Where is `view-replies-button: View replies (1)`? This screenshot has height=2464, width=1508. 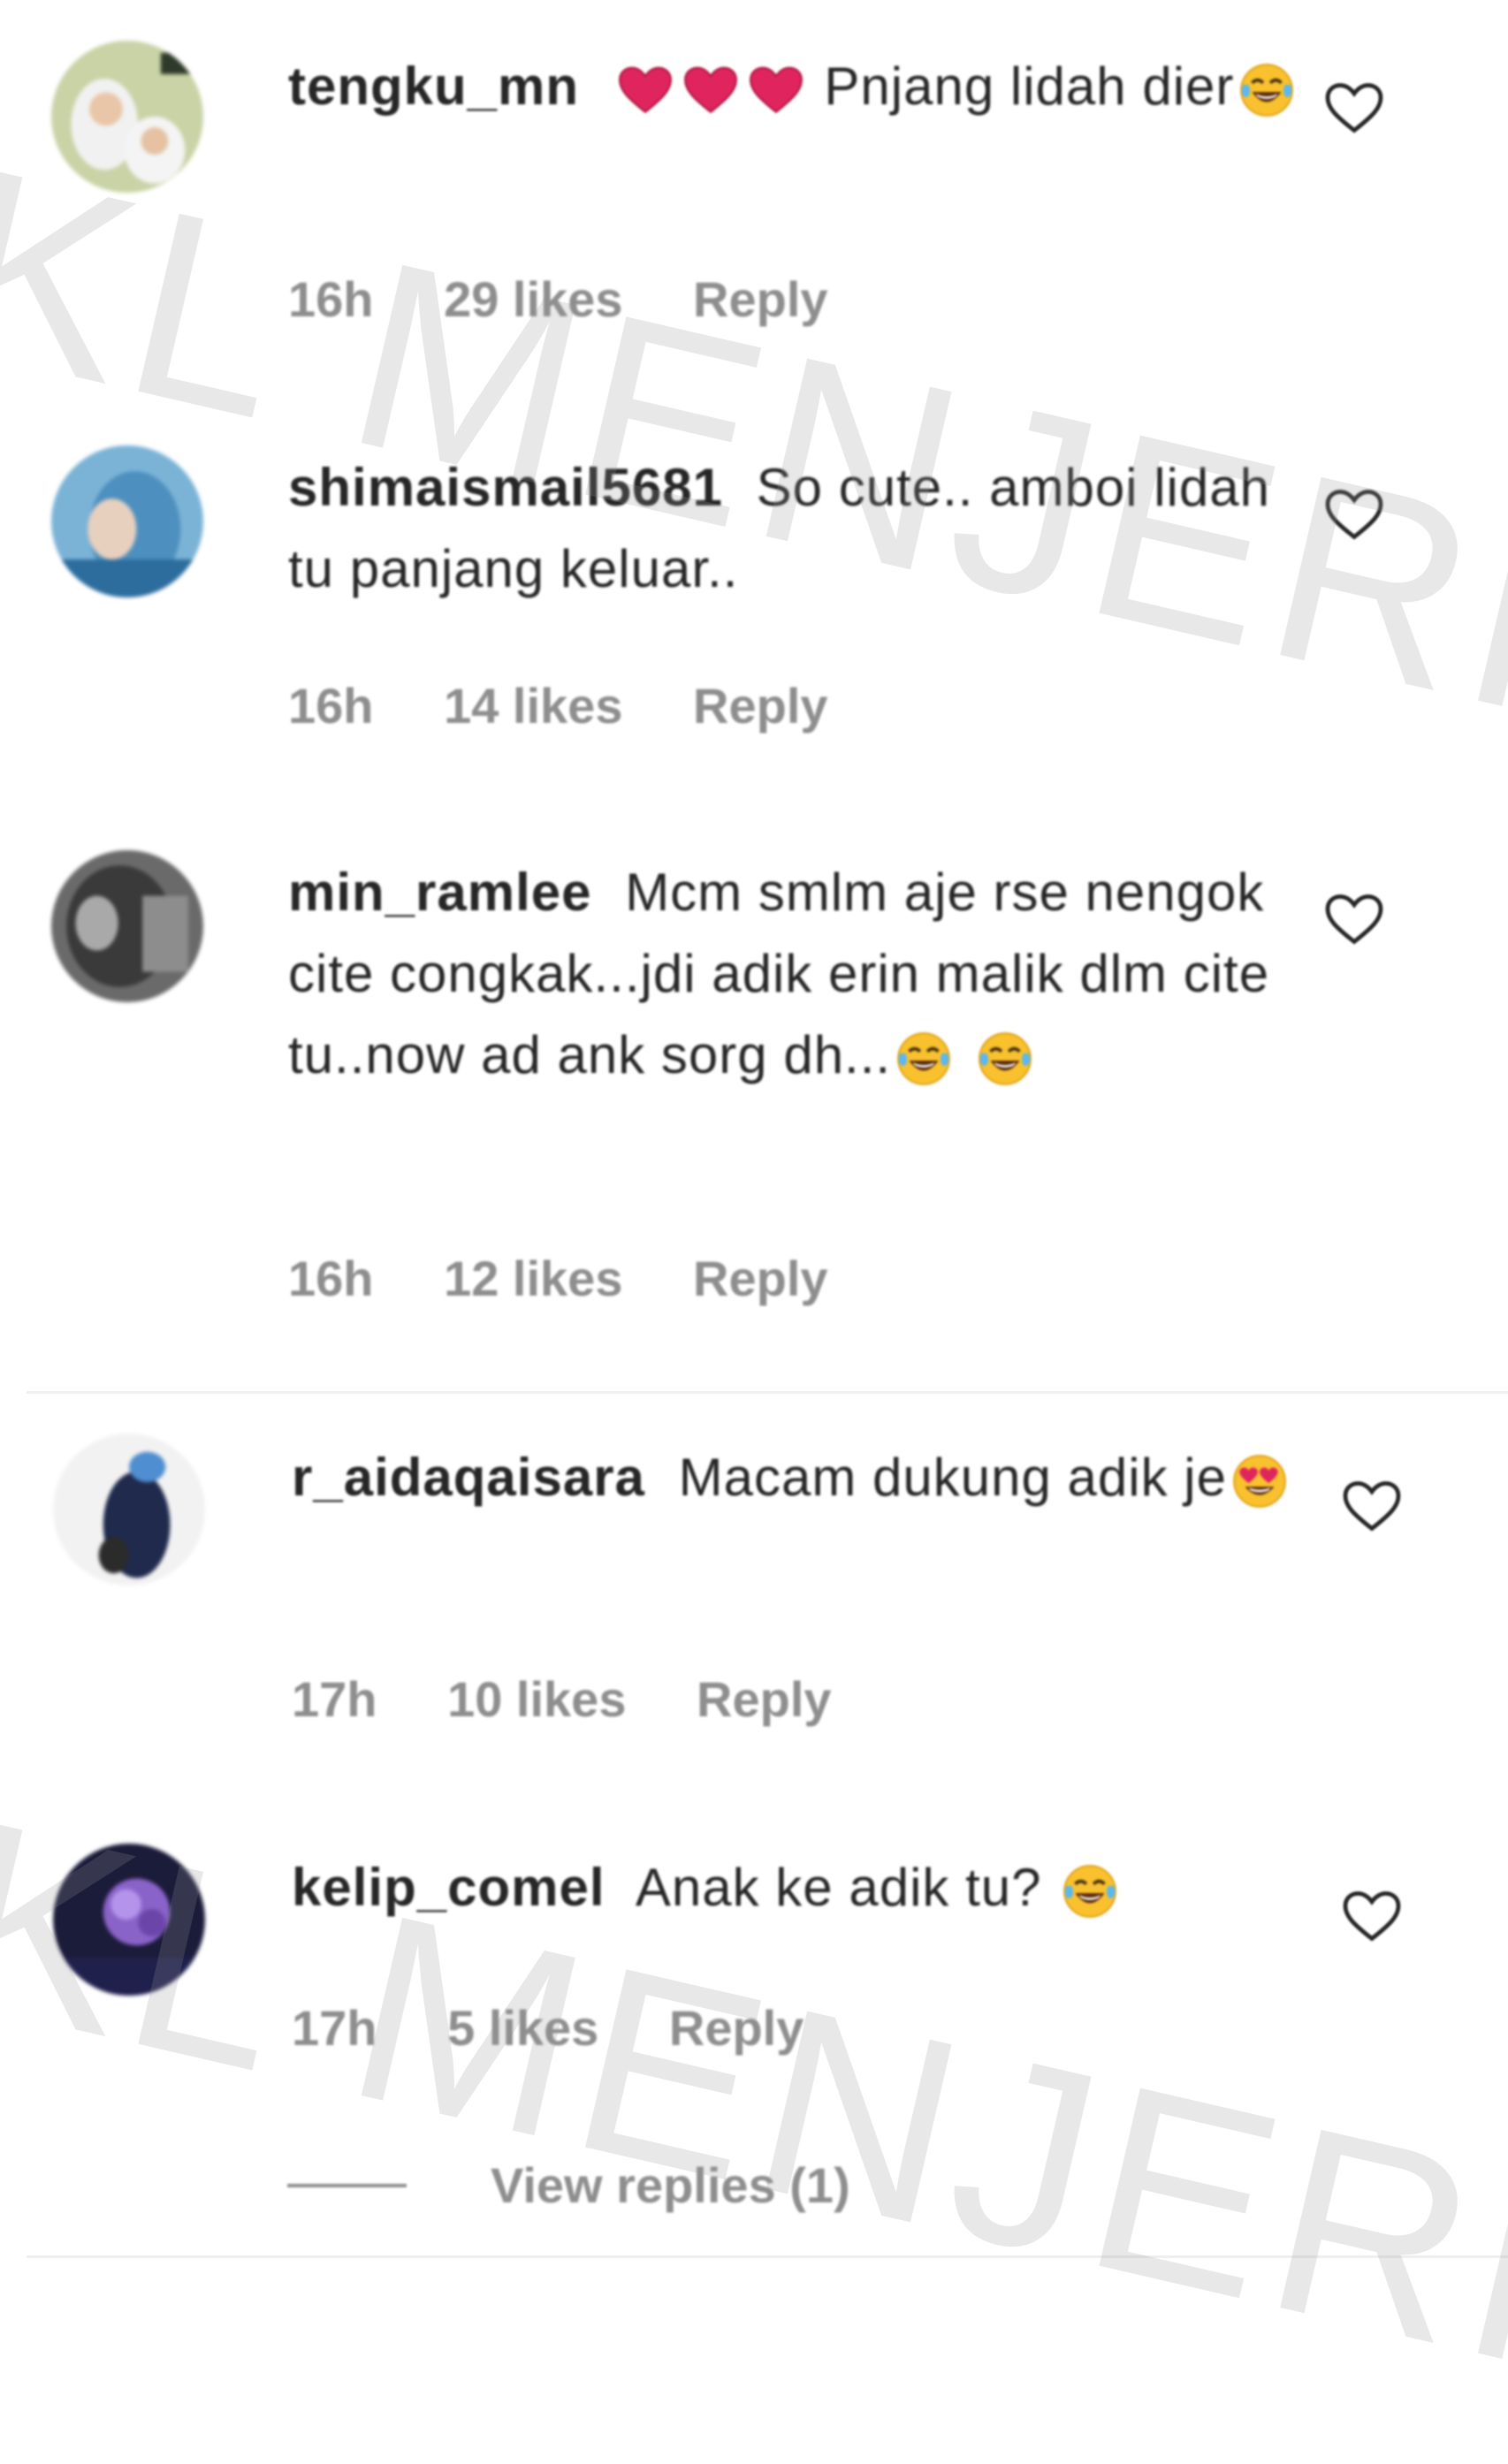
view-replies-button: View replies (1) is located at coordinates (569, 2185).